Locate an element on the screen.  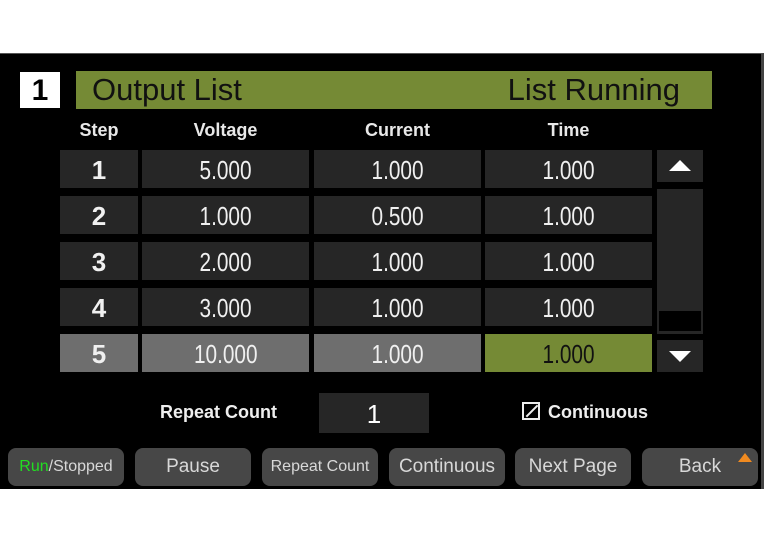
title-bar: Output List List Running is located at coordinates (394, 90).